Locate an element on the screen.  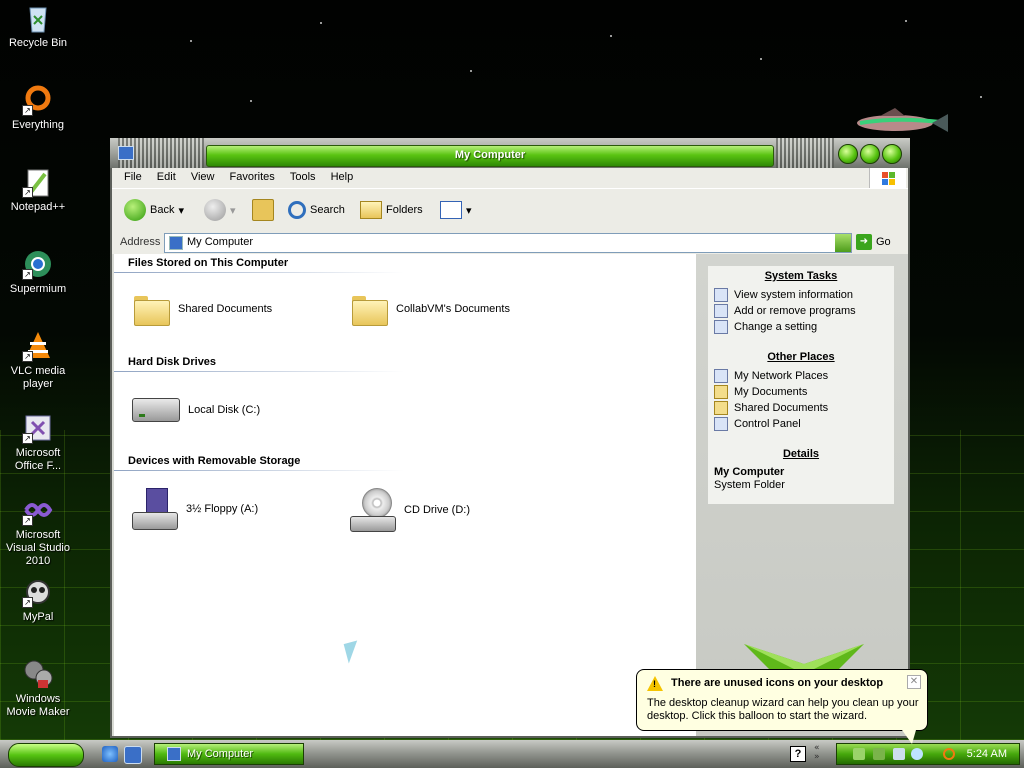
maximize-button is located at coordinates (870, 154).